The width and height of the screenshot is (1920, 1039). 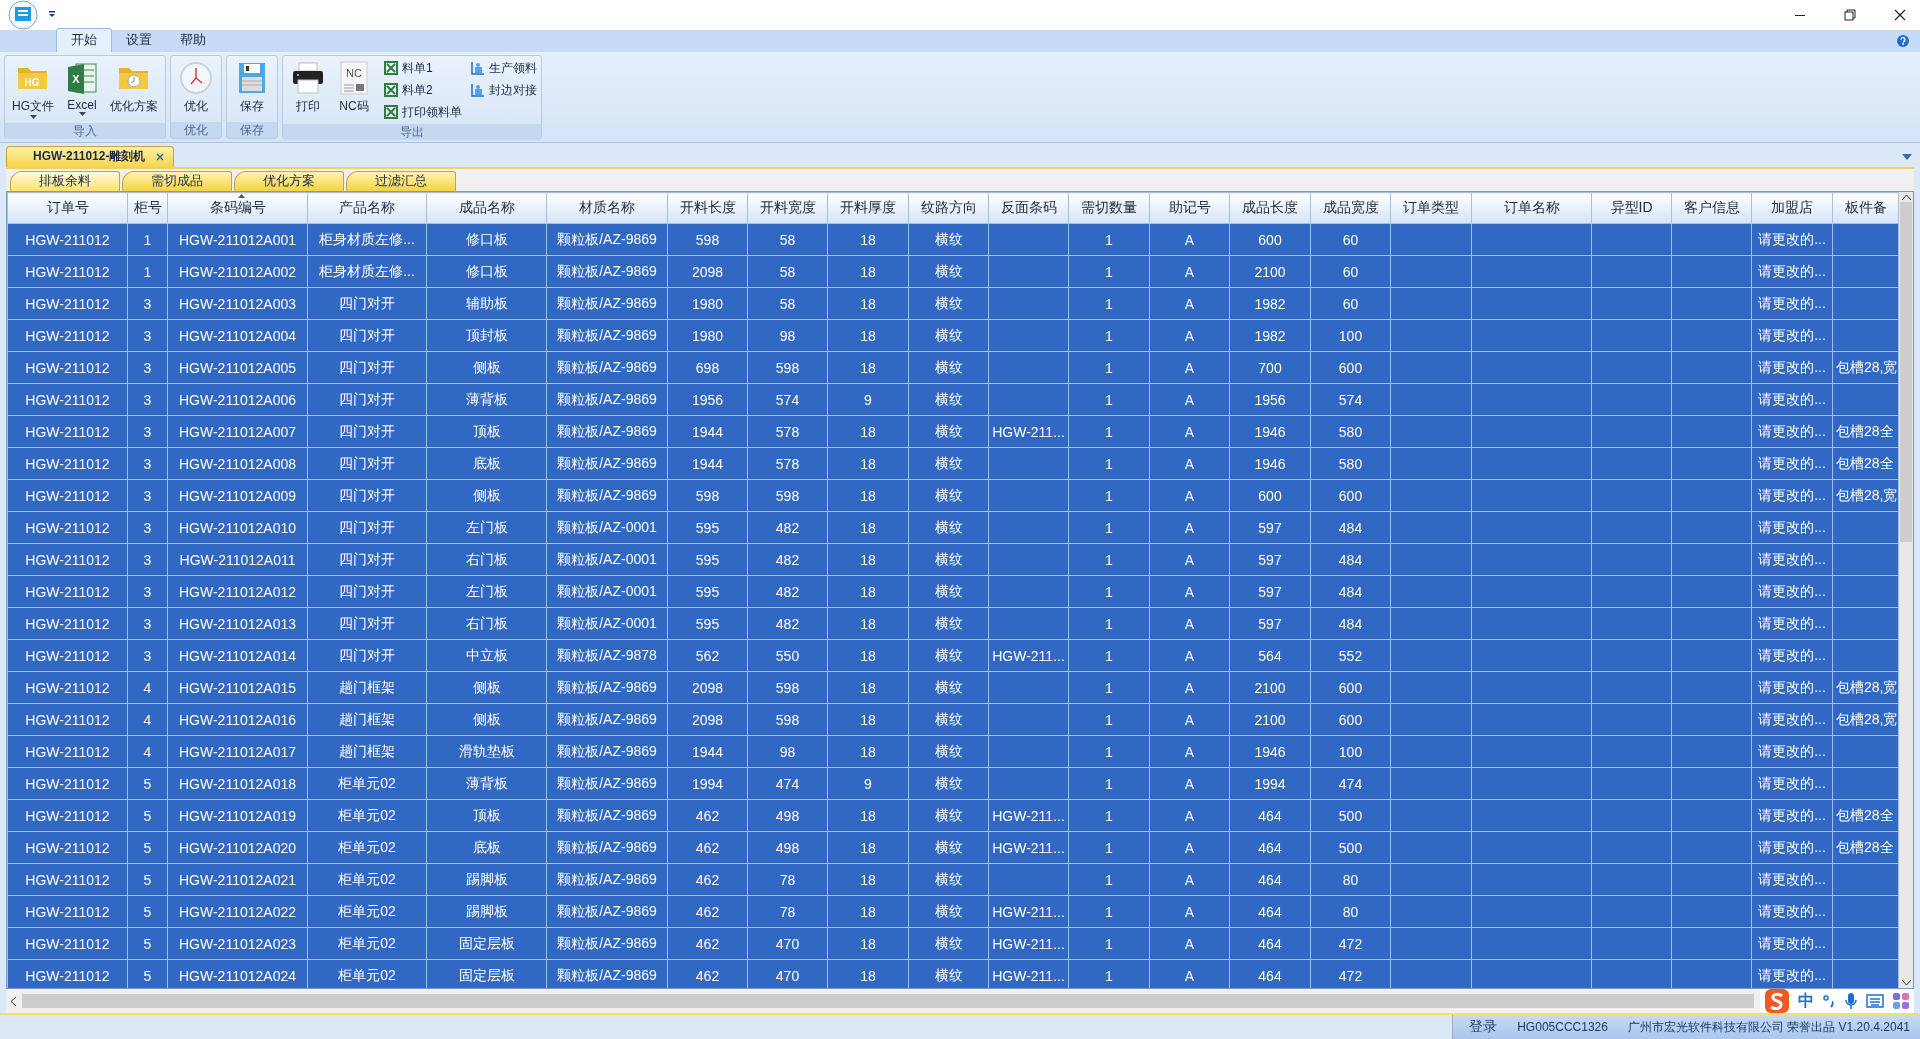 I want to click on table-row: HGW-211012 3 HGW-211012A005 四门对开 侧板 颗粒板/AZ-9869 698 598 18 横纹 1 A 700 600 请更改的... 包槽28,宽, so click(x=953, y=367).